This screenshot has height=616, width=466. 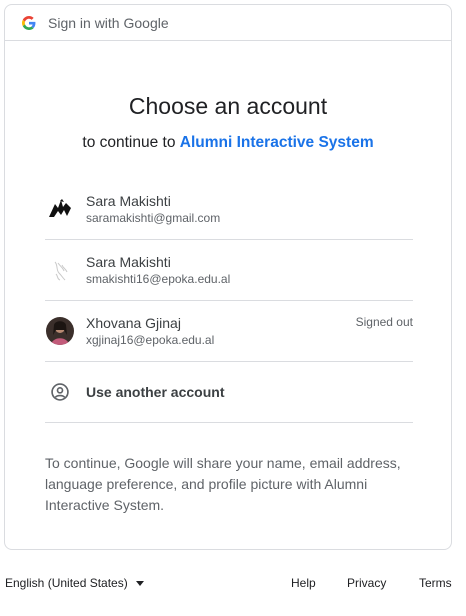 What do you see at coordinates (29, 22) in the screenshot?
I see `google-g-icon` at bounding box center [29, 22].